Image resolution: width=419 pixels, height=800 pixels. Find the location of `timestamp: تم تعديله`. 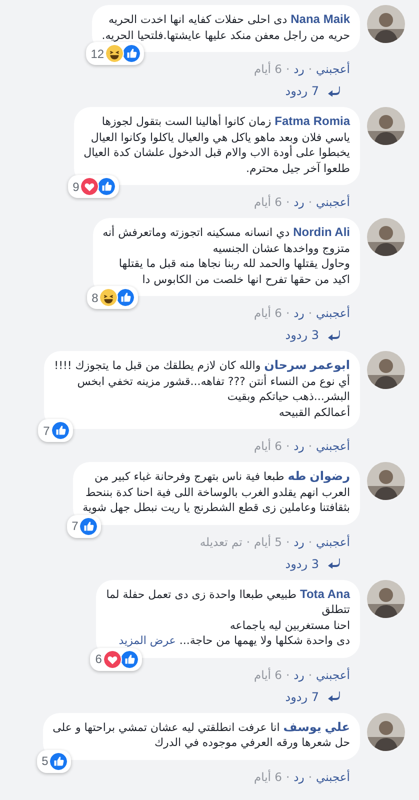

timestamp: تم تعديله is located at coordinates (221, 541).